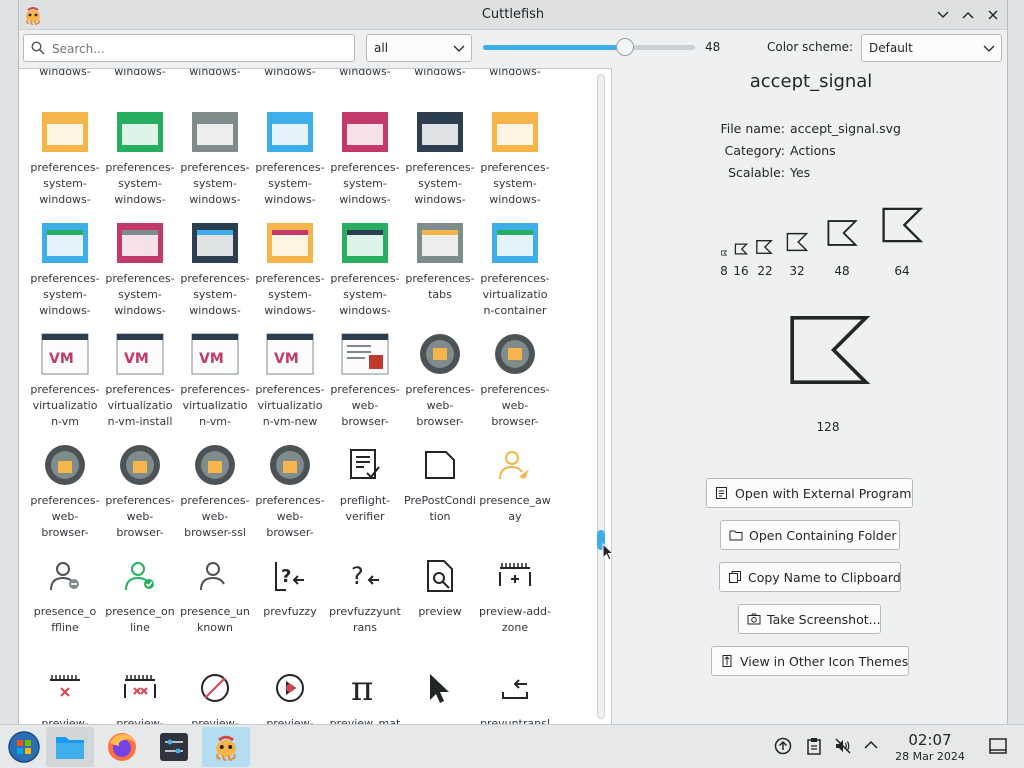  Describe the element at coordinates (290, 584) in the screenshot. I see `icon-grid-cell: ? prevfuzzy` at that location.